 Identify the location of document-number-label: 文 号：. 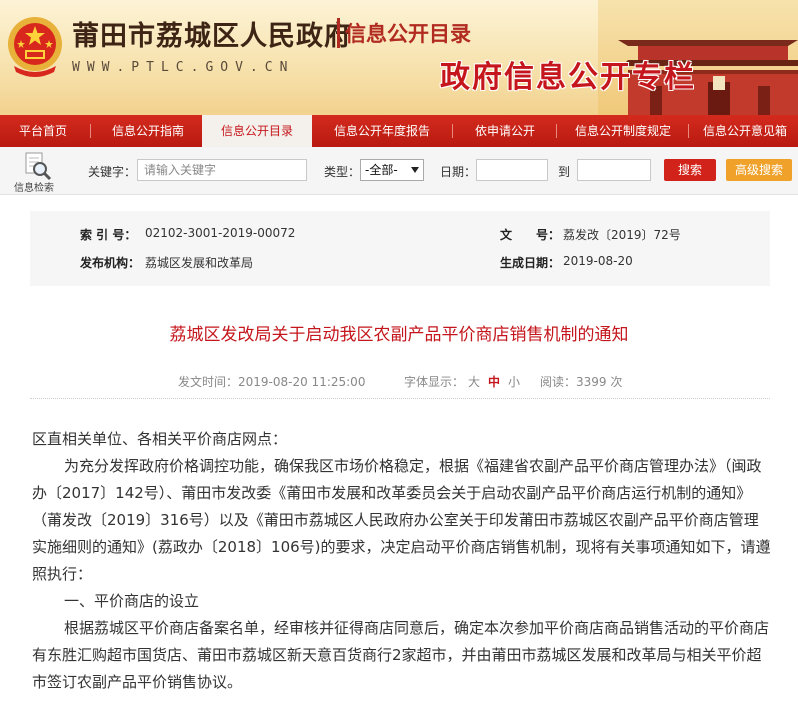
(530, 235).